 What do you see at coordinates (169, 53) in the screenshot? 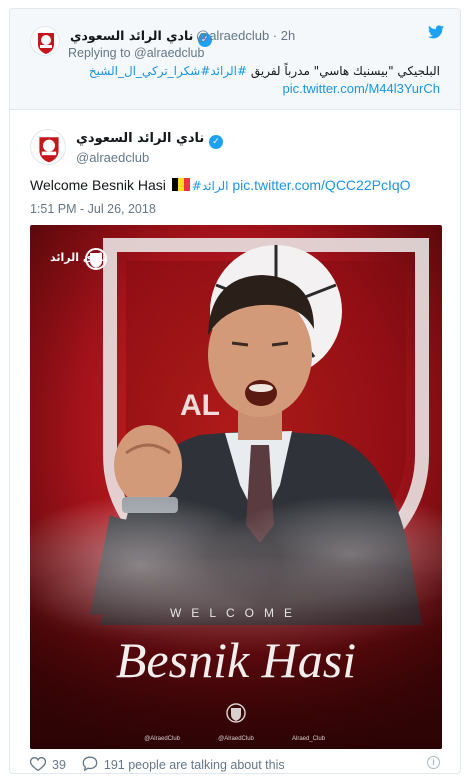
I see `replying-to-link: @alraedclub` at bounding box center [169, 53].